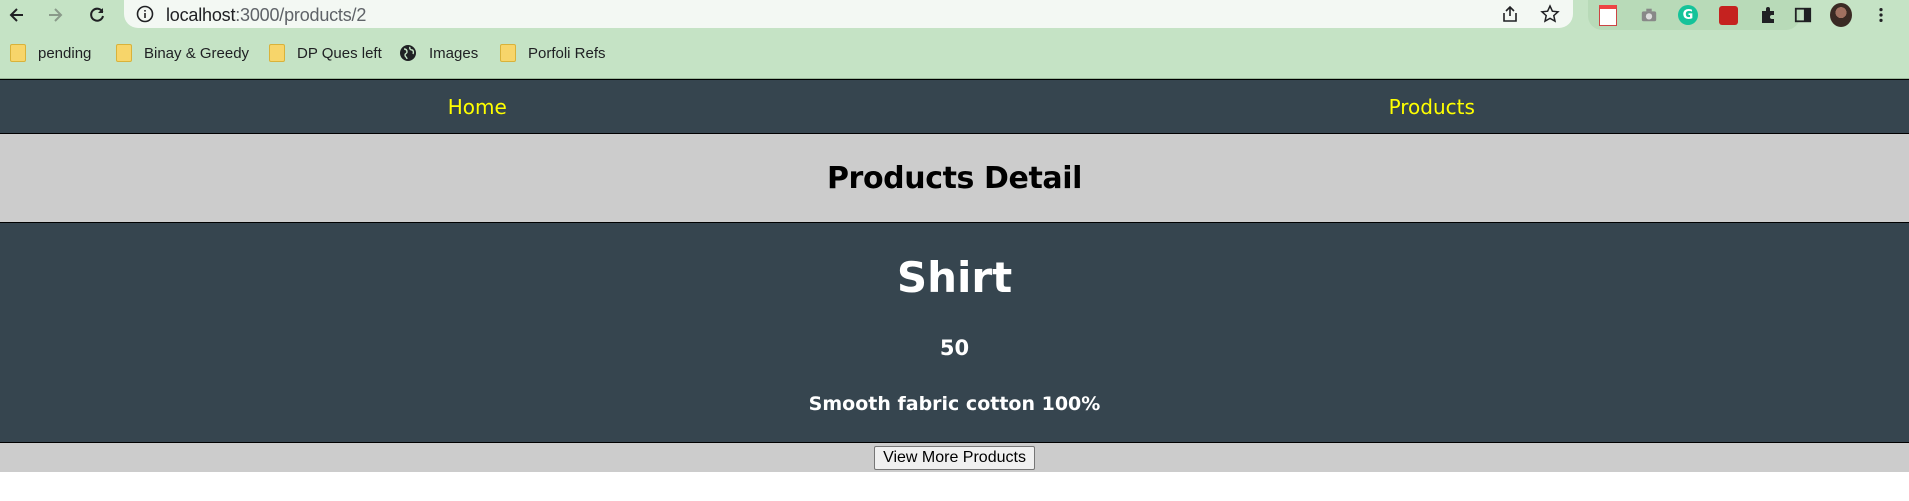 Image resolution: width=1909 pixels, height=501 pixels. I want to click on bookmark-binay-greedy: Binay & Greedy, so click(182, 53).